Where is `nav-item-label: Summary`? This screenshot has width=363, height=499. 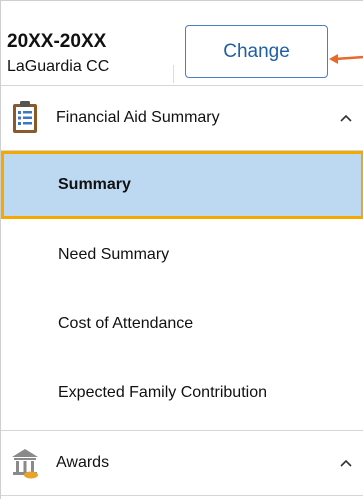 nav-item-label: Summary is located at coordinates (94, 184).